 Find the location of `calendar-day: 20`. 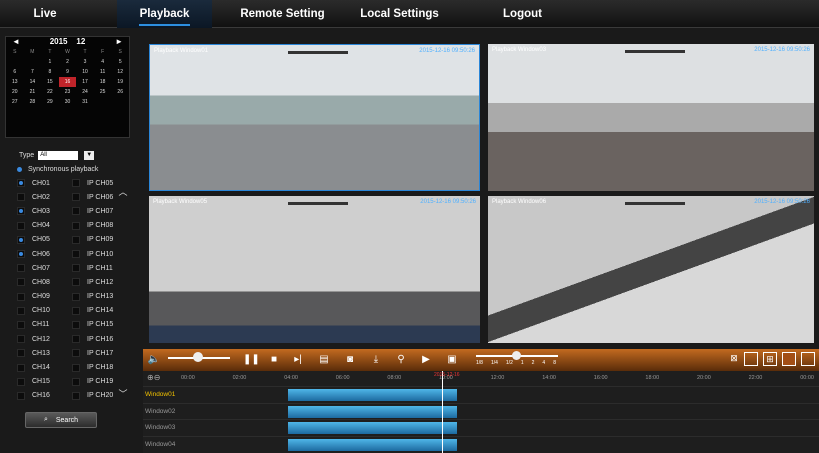

calendar-day: 20 is located at coordinates (15, 92).